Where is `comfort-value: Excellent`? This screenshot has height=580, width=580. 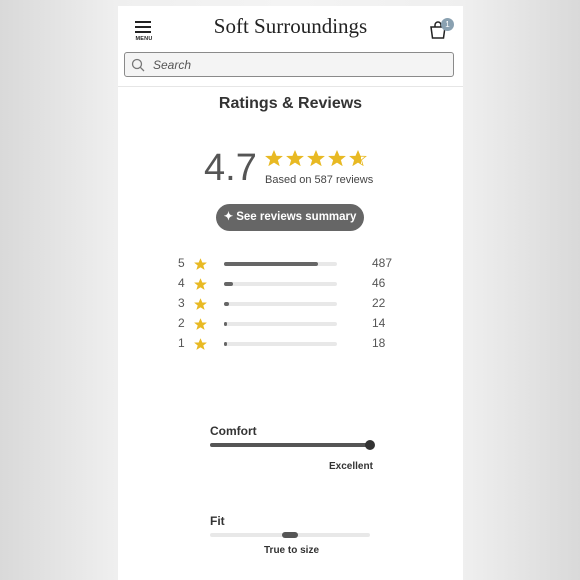 comfort-value: Excellent is located at coordinates (351, 466).